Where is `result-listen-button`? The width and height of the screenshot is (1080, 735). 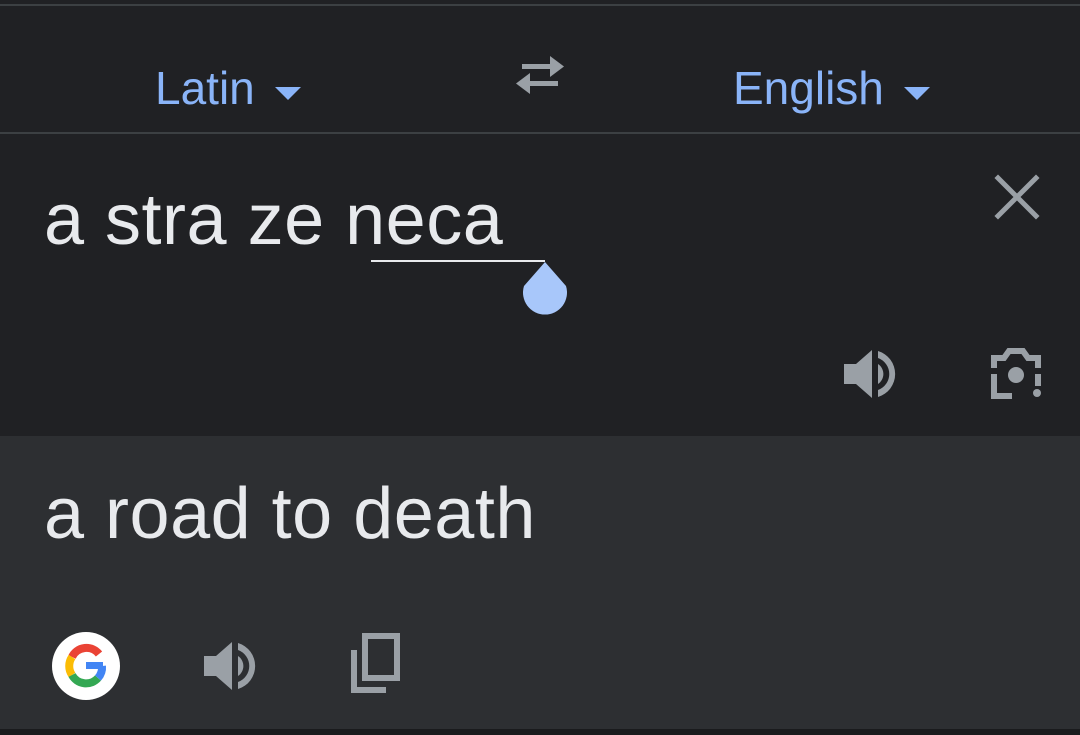
result-listen-button is located at coordinates (229, 666).